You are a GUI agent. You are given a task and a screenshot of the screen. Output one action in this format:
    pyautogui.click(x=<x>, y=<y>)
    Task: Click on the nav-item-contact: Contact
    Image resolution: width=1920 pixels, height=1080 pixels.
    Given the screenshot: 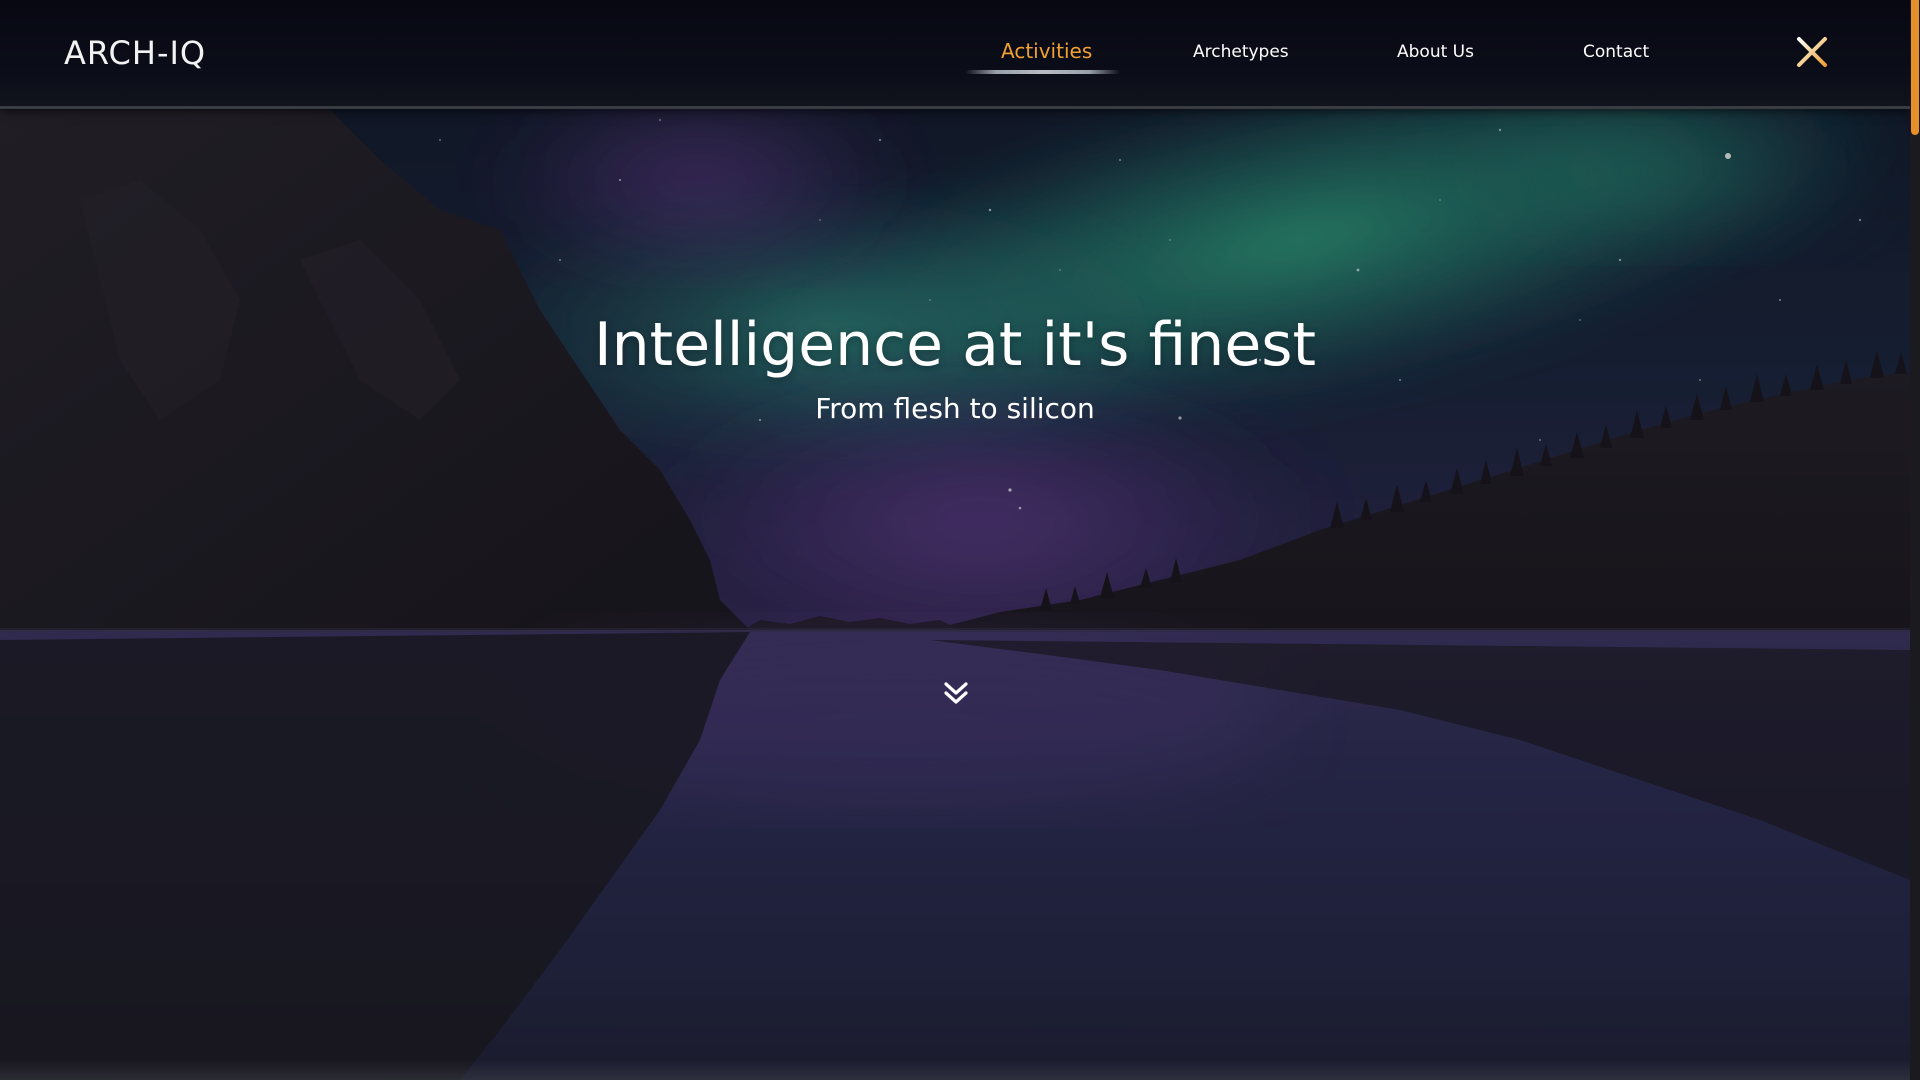 What is the action you would take?
    pyautogui.click(x=1616, y=52)
    